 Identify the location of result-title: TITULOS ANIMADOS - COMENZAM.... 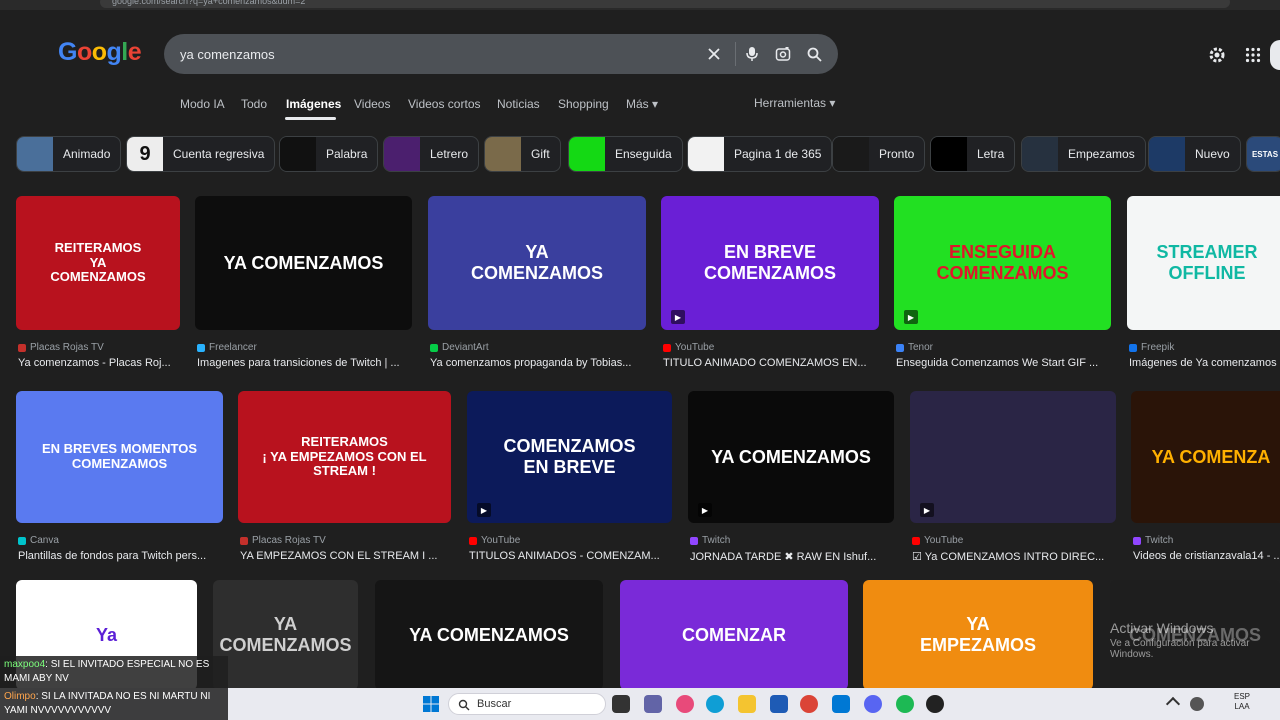
(571, 556).